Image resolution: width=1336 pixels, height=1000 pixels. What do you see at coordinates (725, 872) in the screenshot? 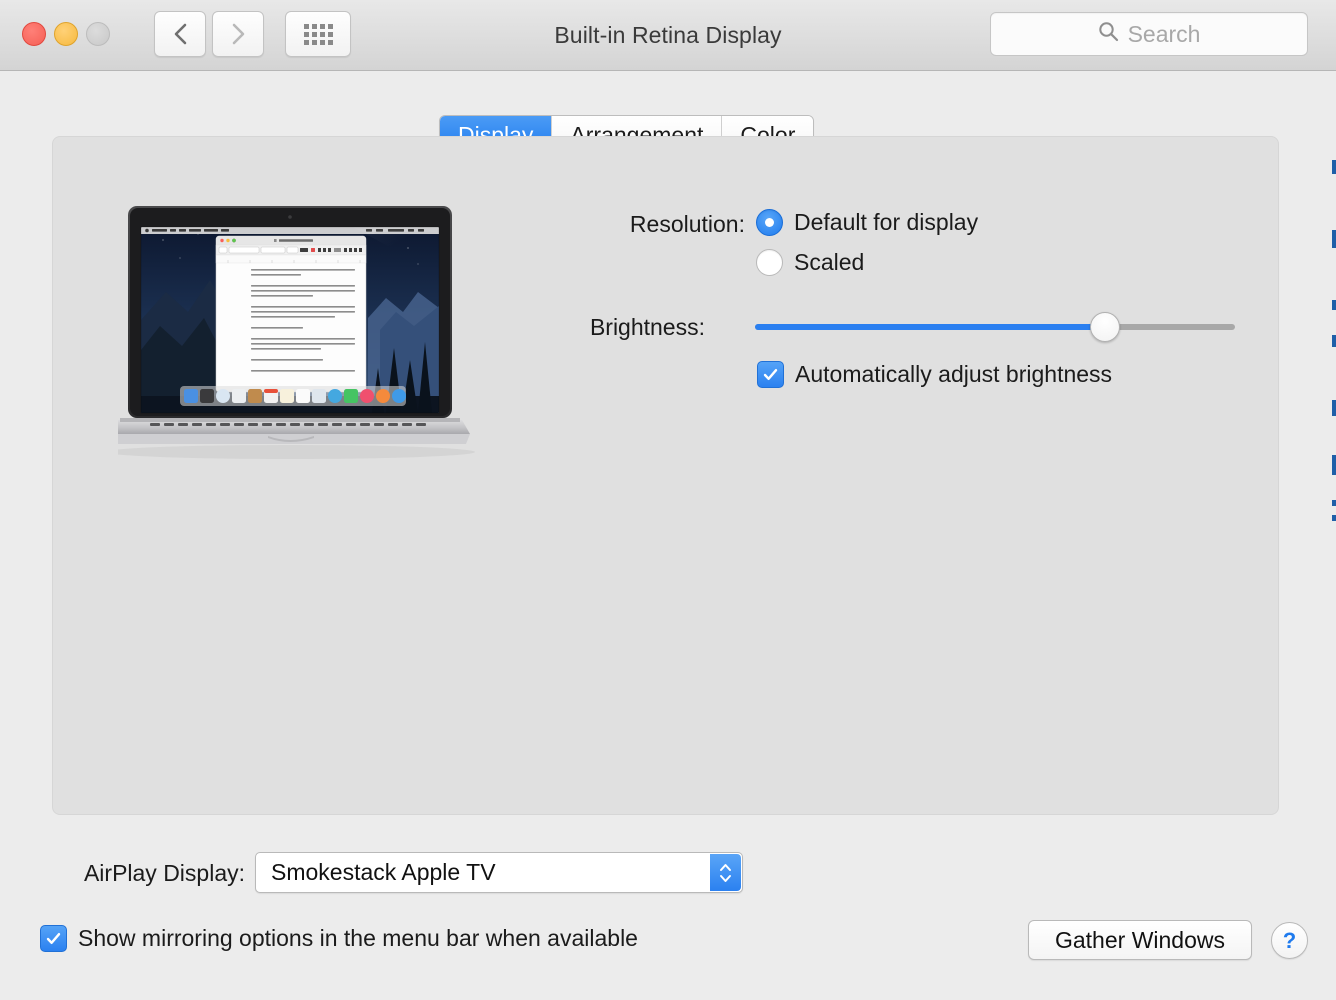
I see `stepper-up-down-icon` at bounding box center [725, 872].